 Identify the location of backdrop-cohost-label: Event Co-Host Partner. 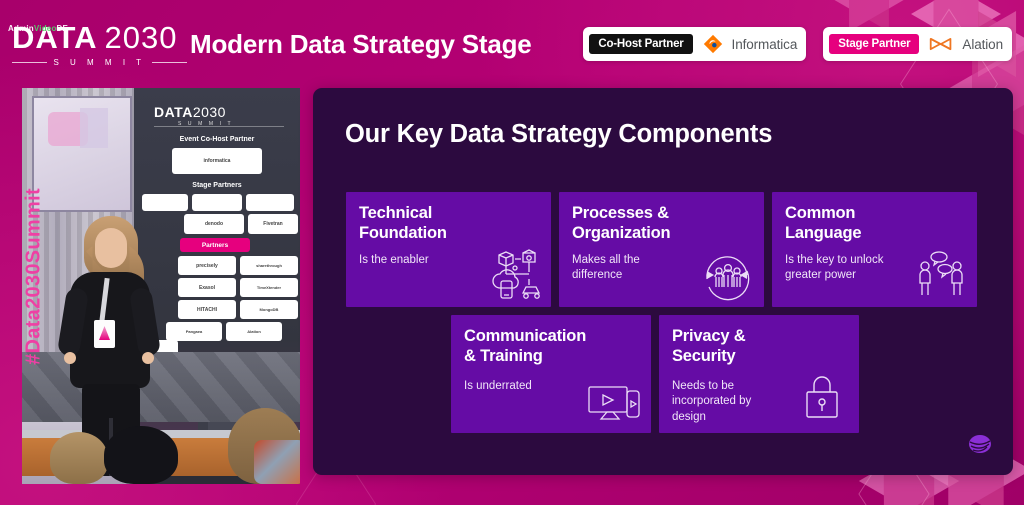
(217, 139).